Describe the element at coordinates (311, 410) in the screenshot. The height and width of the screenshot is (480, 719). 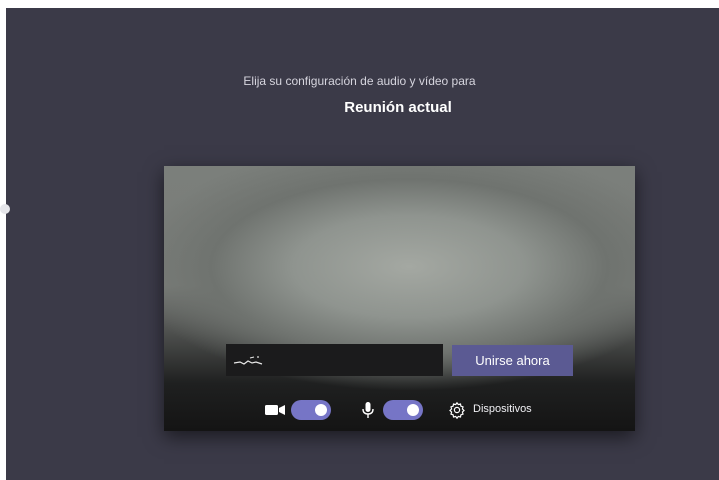
I see `camera-toggle` at that location.